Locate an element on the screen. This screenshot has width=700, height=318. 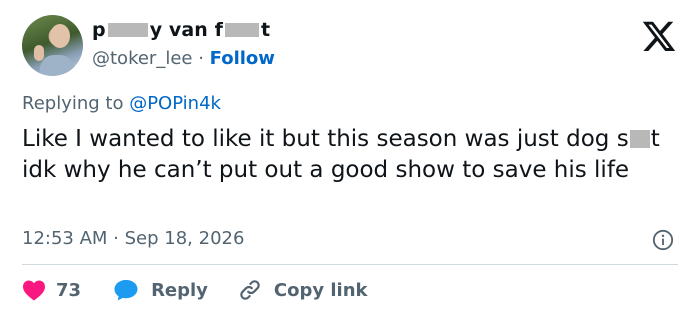
action-bar: 73 Reply Copy link is located at coordinates (195, 290).